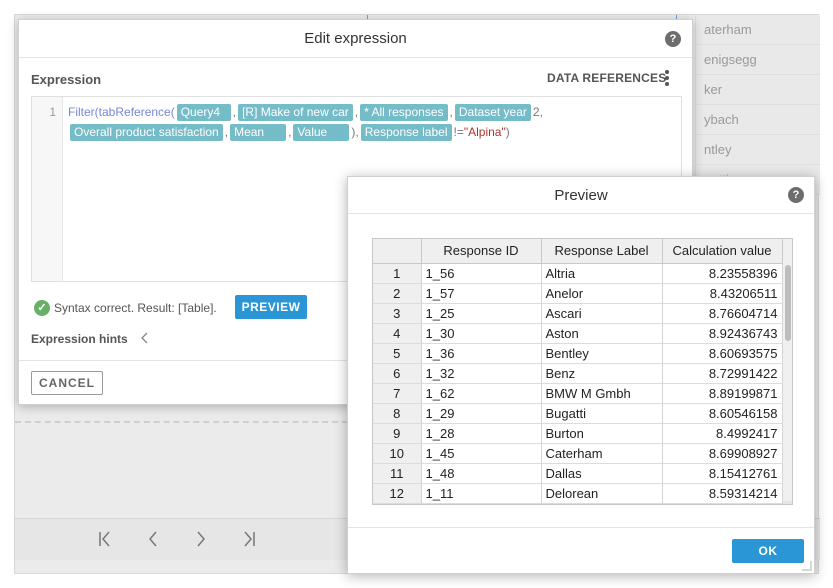 The height and width of the screenshot is (588, 833). I want to click on table-row: 10 1_45 Caterham 8.69908927, so click(578, 453).